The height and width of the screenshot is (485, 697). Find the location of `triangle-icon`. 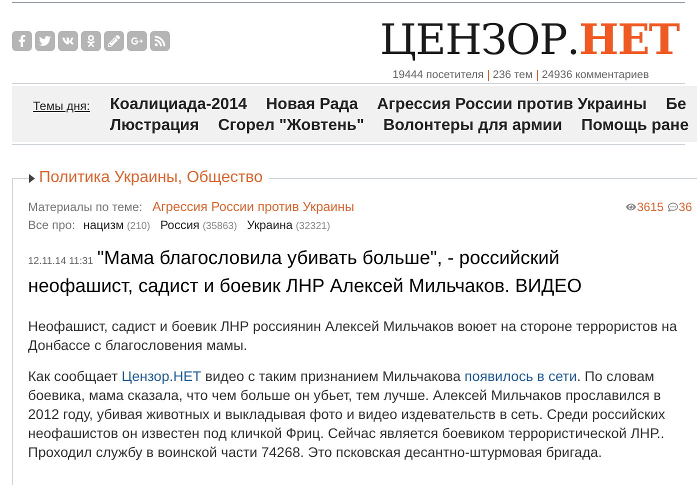

triangle-icon is located at coordinates (32, 178).